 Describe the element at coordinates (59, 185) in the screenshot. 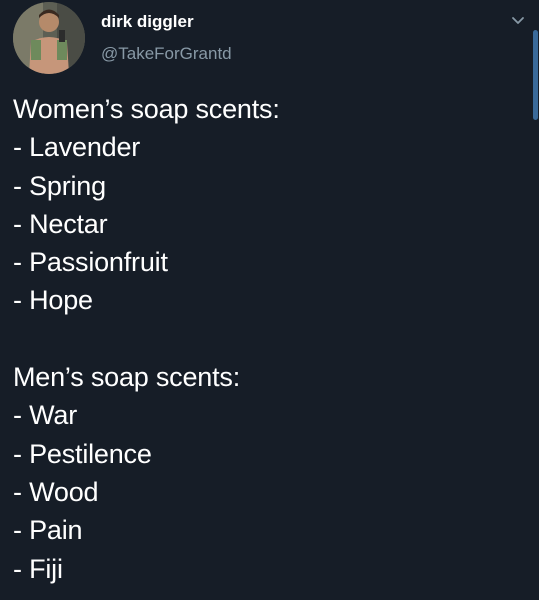

I see `list-item: - Spring` at that location.